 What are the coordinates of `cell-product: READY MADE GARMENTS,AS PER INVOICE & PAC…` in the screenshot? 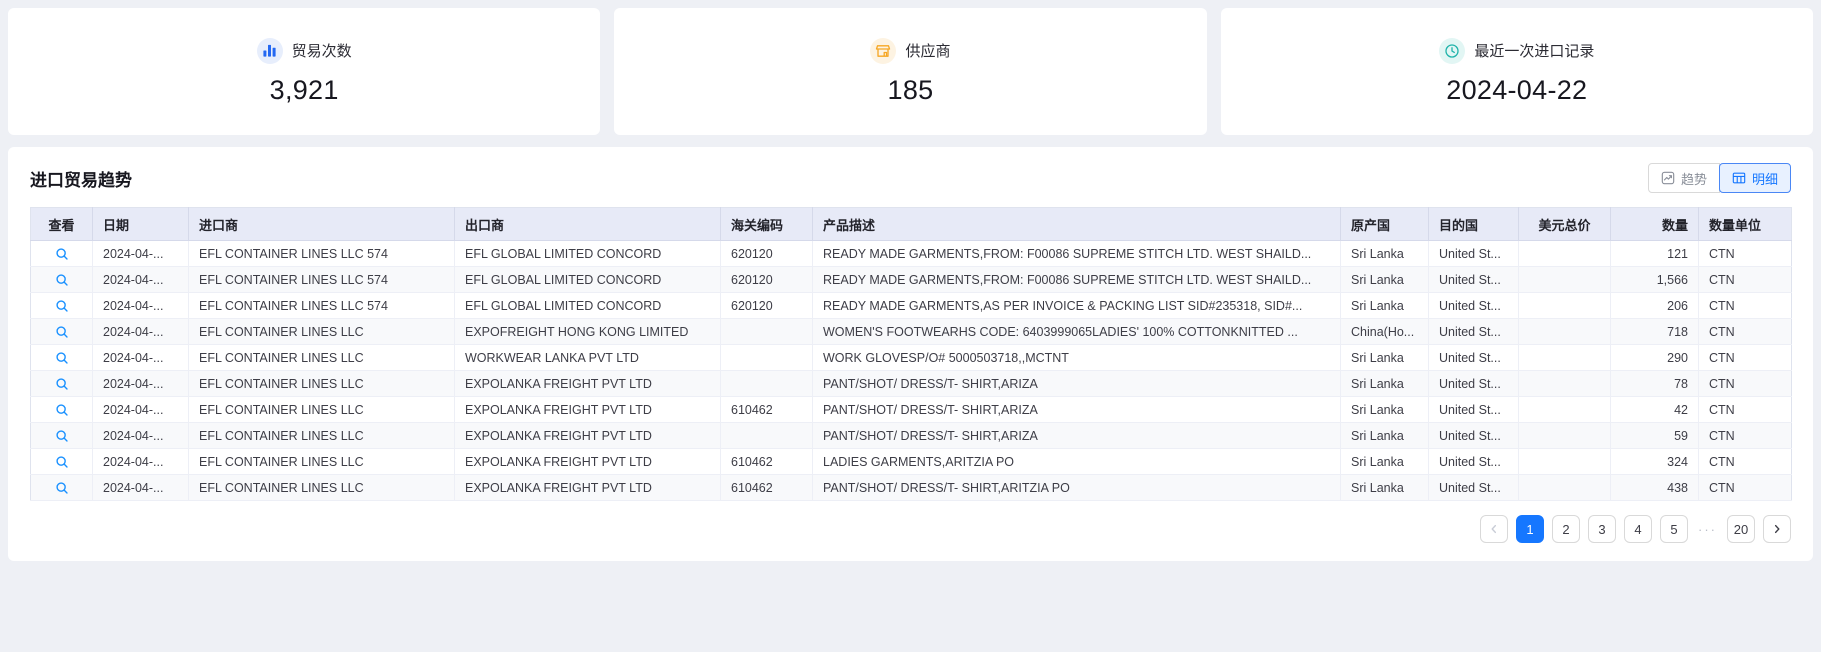 It's located at (1076, 305).